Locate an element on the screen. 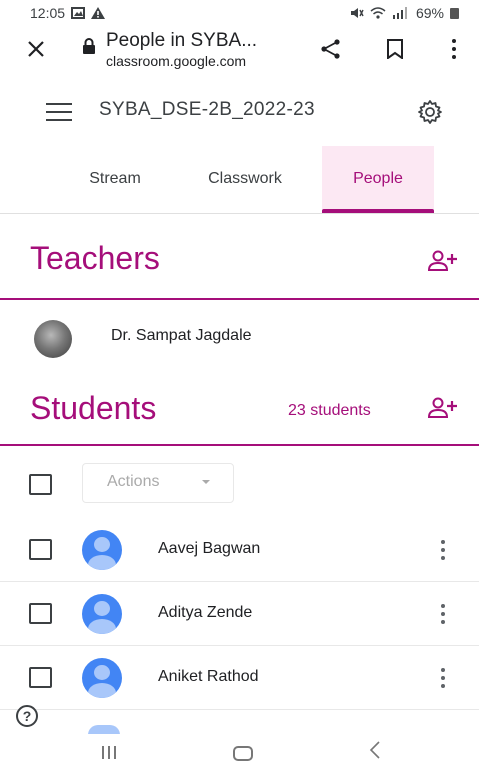  browser-toolbar: People in SYBA... classroom.google.com is located at coordinates (239, 51).